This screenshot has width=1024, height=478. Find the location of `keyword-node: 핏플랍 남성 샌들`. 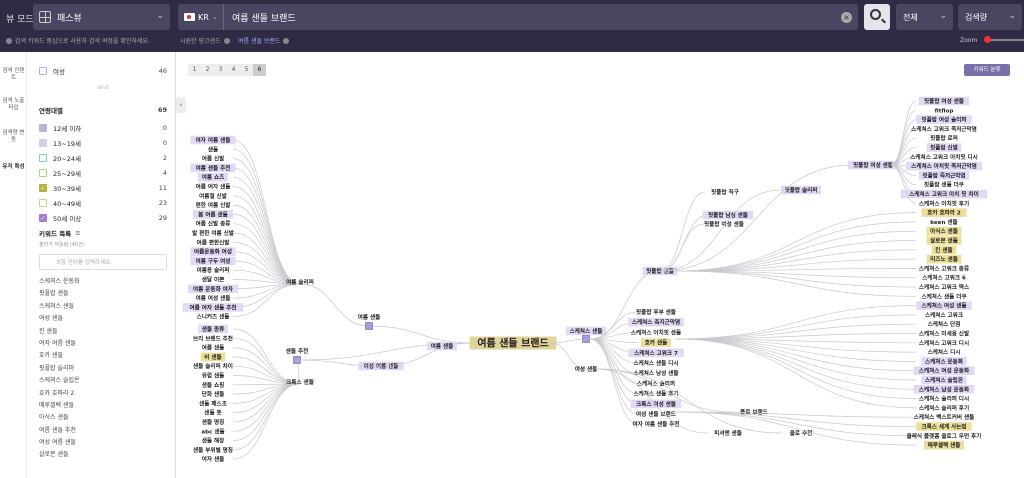

keyword-node: 핏플랍 남성 샌들 is located at coordinates (728, 215).